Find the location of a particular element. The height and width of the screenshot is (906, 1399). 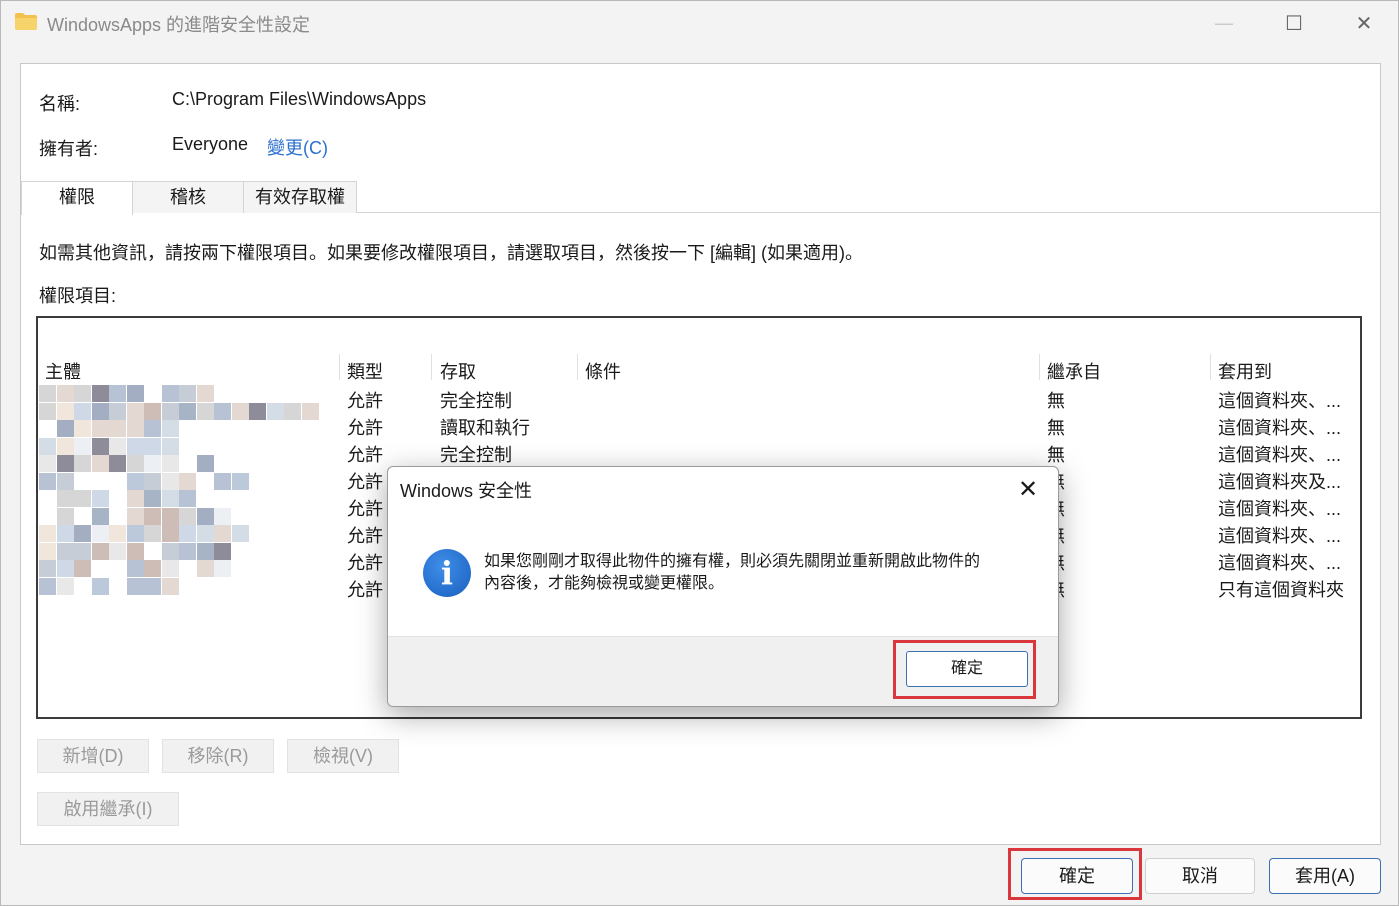

remove-button: 移除(R) is located at coordinates (218, 756).